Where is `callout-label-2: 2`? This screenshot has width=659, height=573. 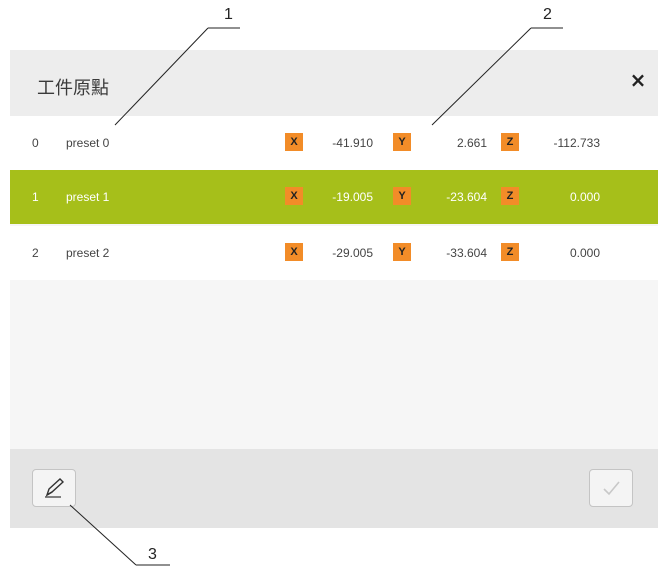
callout-label-2: 2 is located at coordinates (547, 14).